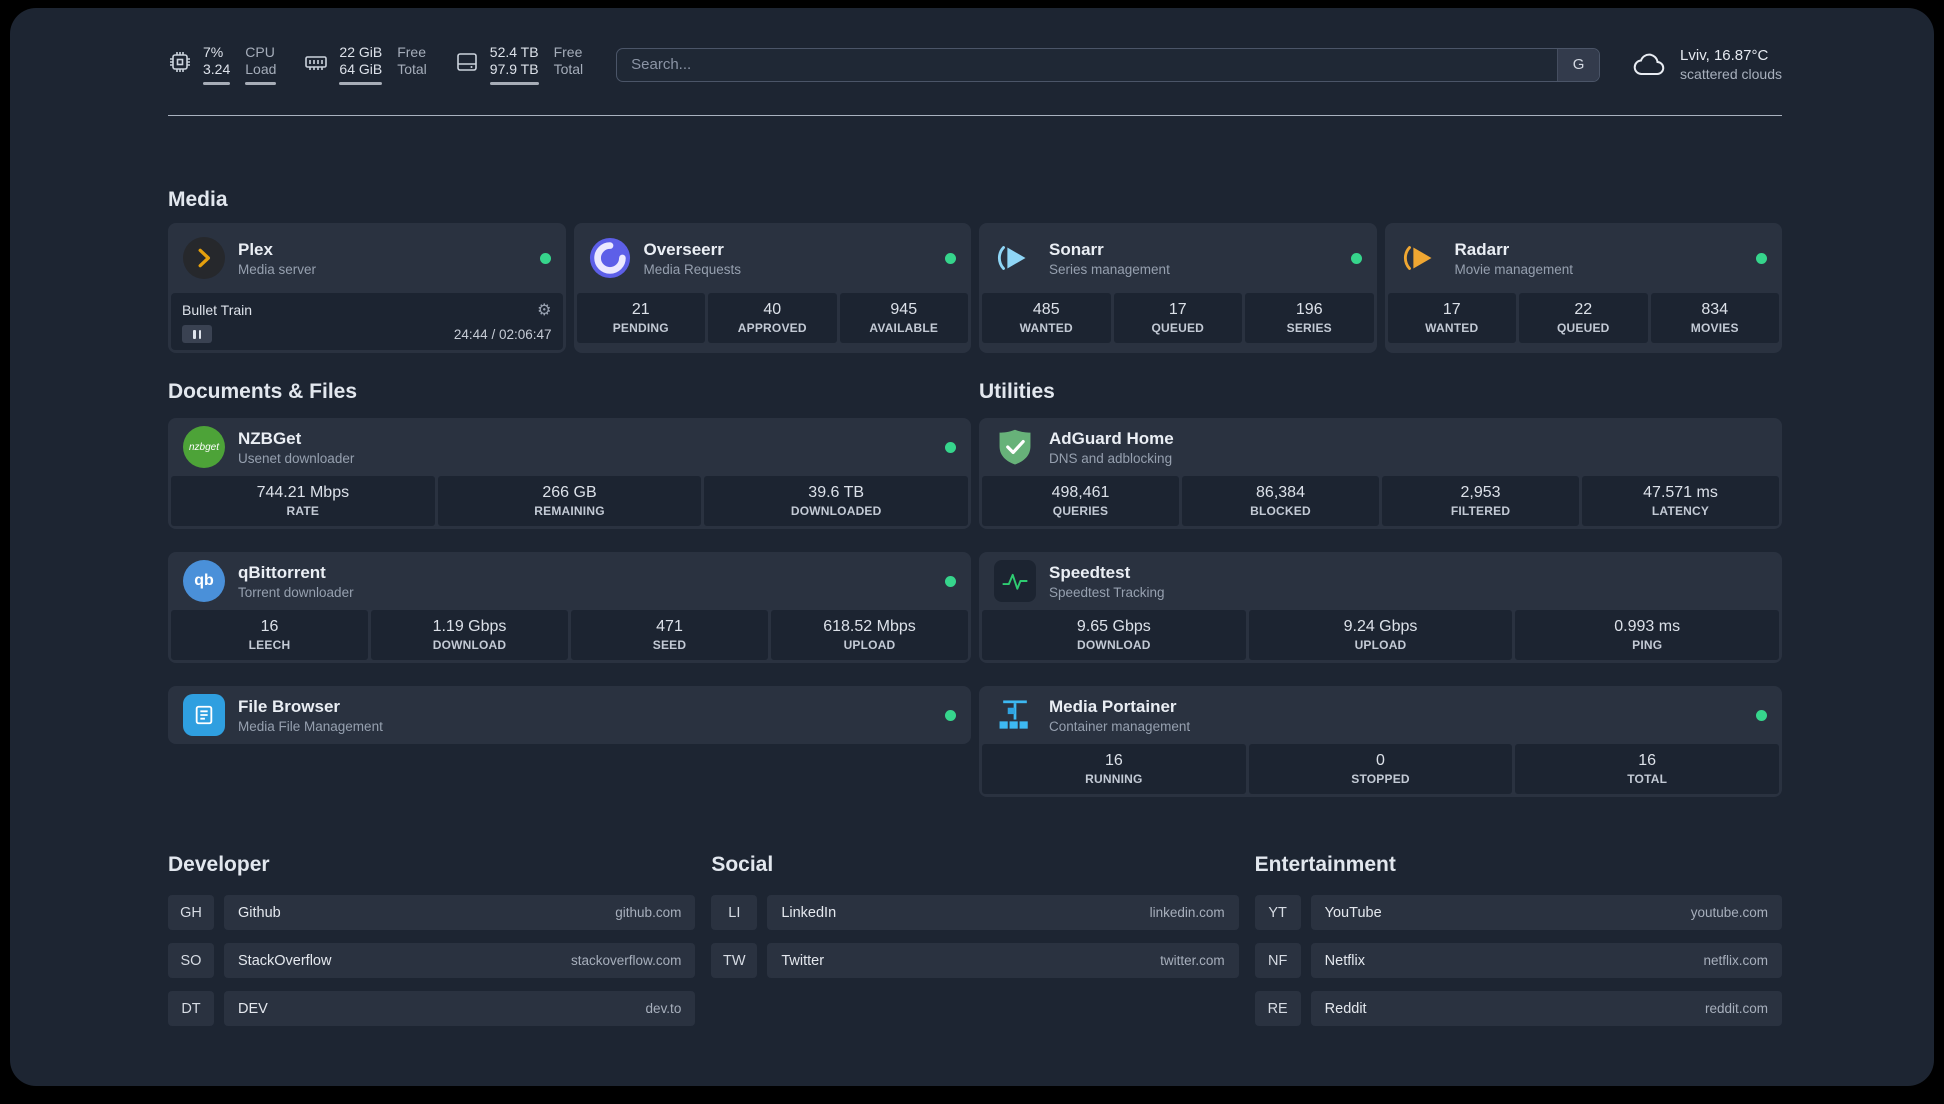 Image resolution: width=1944 pixels, height=1104 pixels. I want to click on bookmark-name: Twitter, so click(803, 960).